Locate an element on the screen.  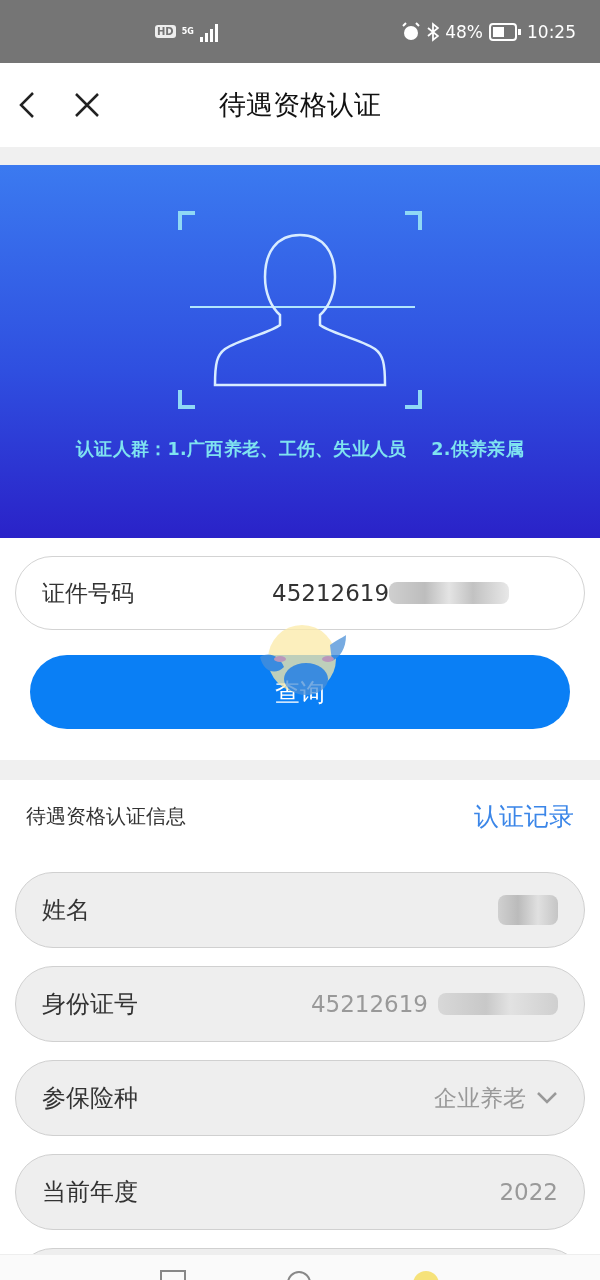
page-title: 待遇资格认证 is located at coordinates (300, 104).